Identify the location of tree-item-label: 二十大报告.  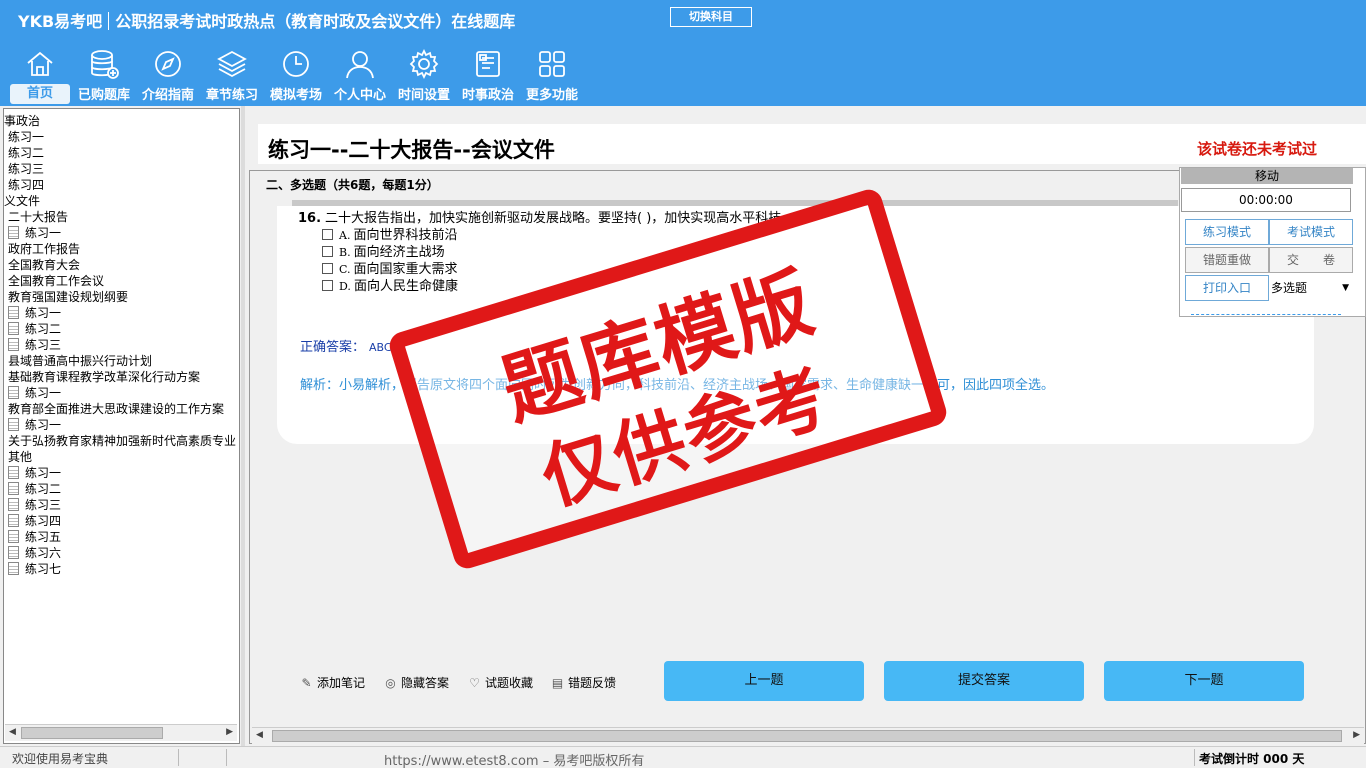
(38, 217).